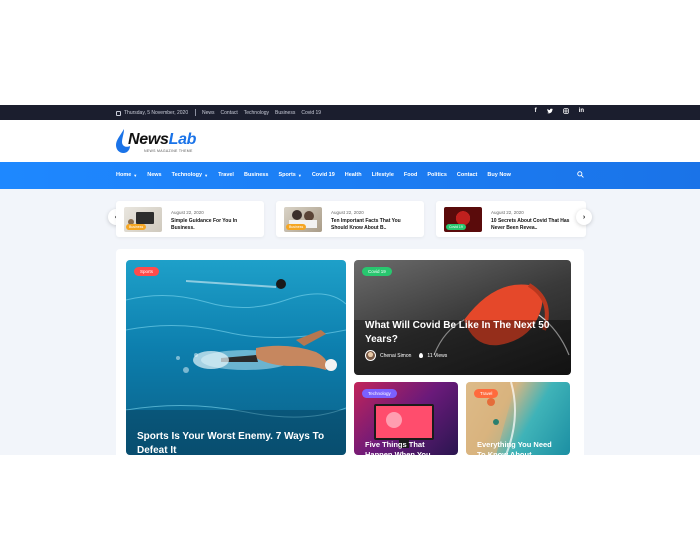 This screenshot has width=700, height=560. I want to click on instagram-icon, so click(565, 112).